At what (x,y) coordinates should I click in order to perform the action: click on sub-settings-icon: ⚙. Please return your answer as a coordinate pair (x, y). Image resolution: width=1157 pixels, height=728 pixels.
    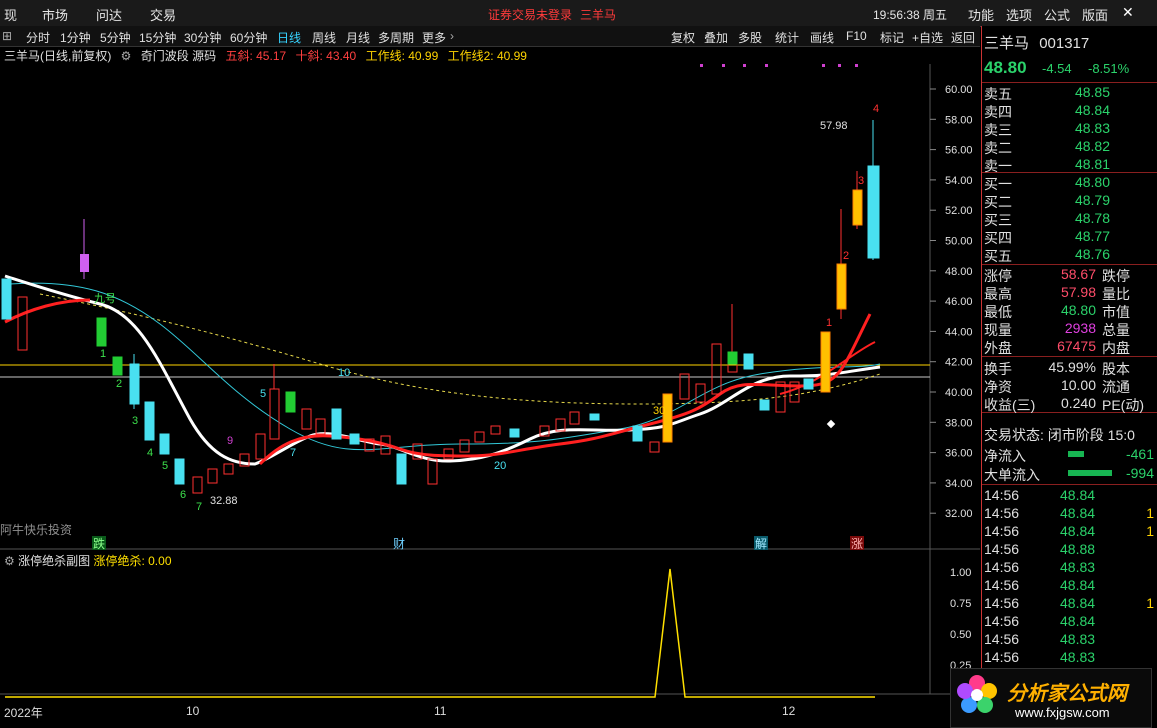
    Looking at the image, I should click on (9, 561).